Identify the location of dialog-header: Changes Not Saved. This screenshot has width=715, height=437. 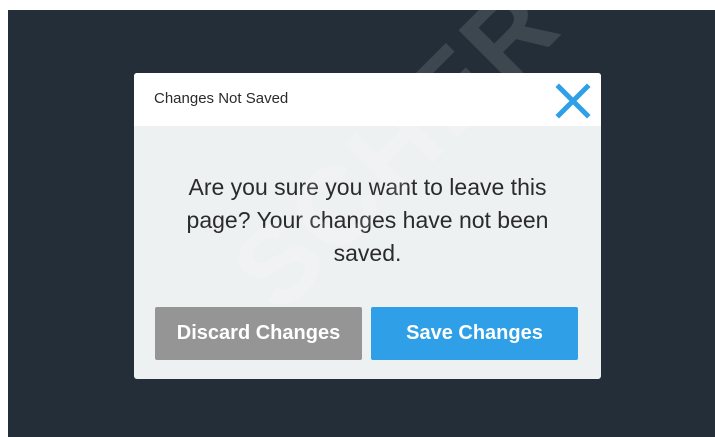
(367, 99).